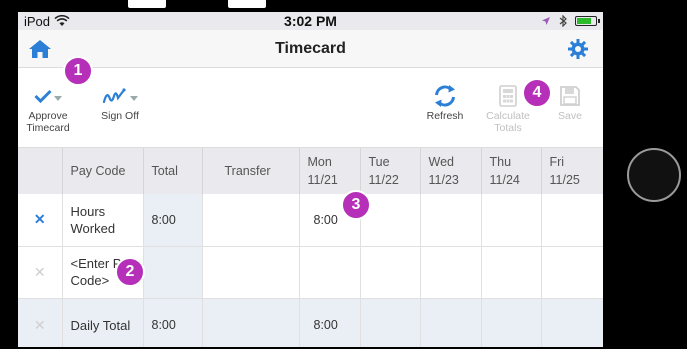  What do you see at coordinates (445, 96) in the screenshot?
I see `refresh-icon` at bounding box center [445, 96].